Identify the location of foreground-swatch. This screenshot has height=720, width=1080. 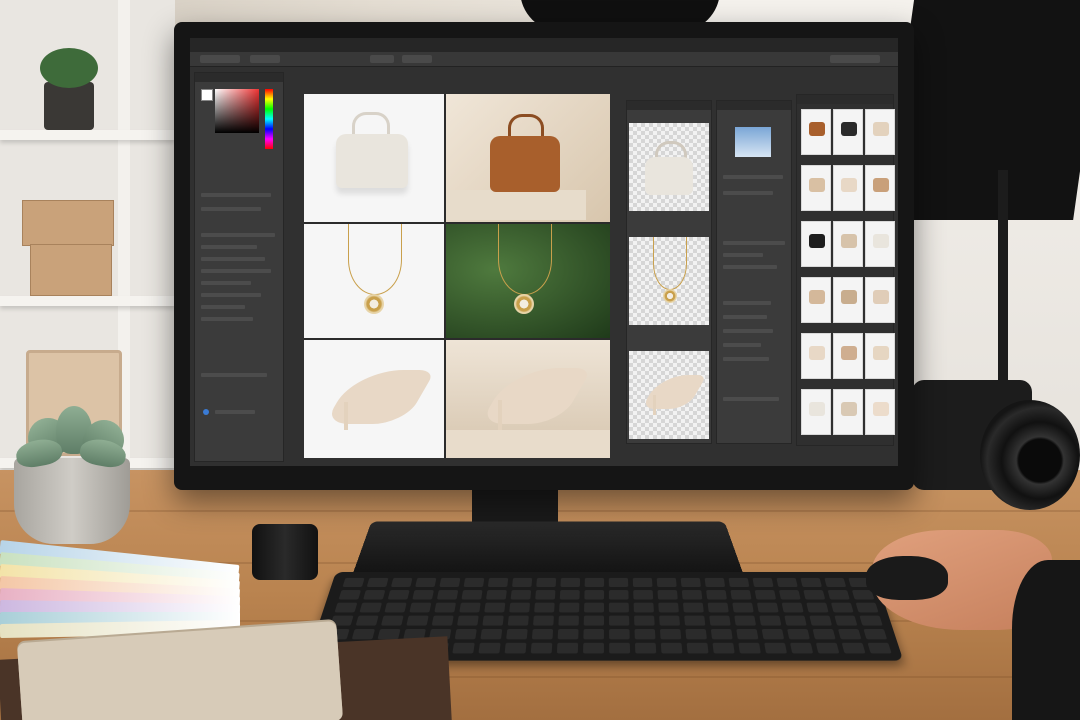
(207, 95).